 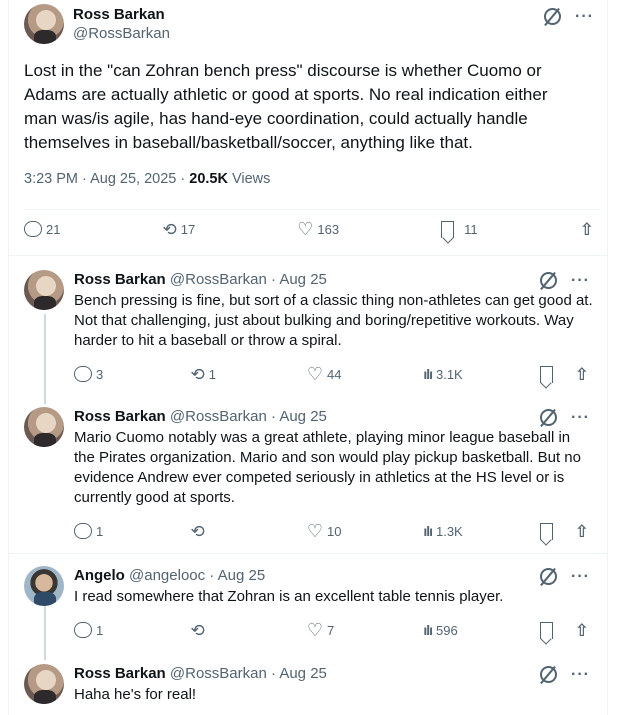 What do you see at coordinates (132, 374) in the screenshot?
I see `reply-button: 3` at bounding box center [132, 374].